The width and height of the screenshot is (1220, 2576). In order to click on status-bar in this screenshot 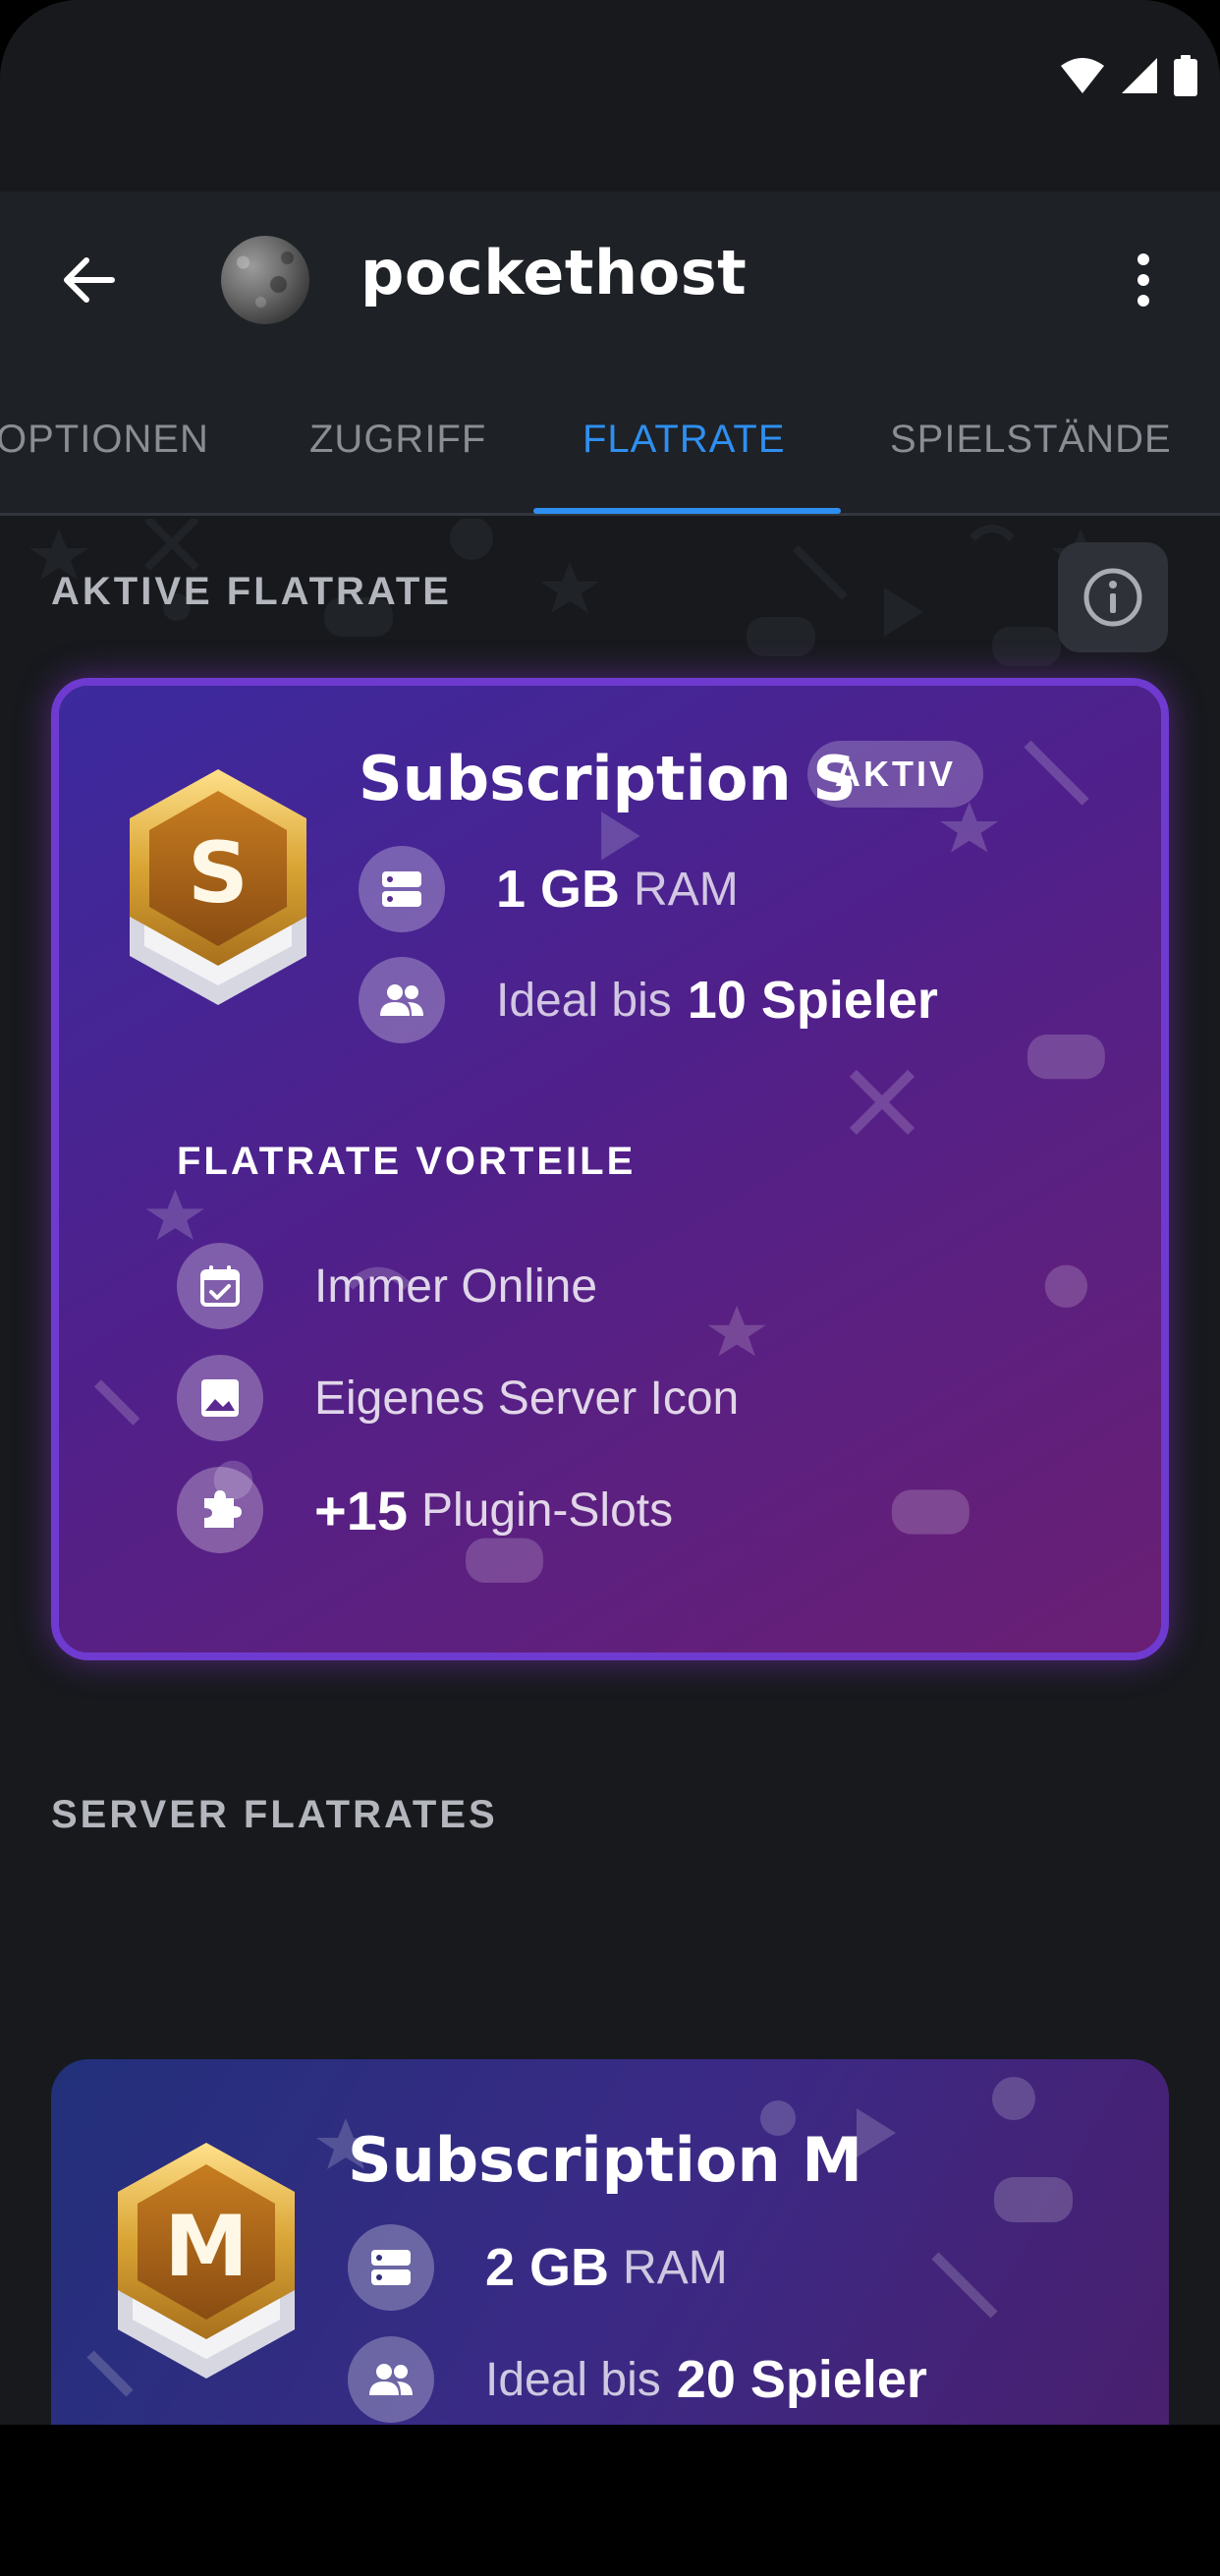, I will do `click(610, 96)`.